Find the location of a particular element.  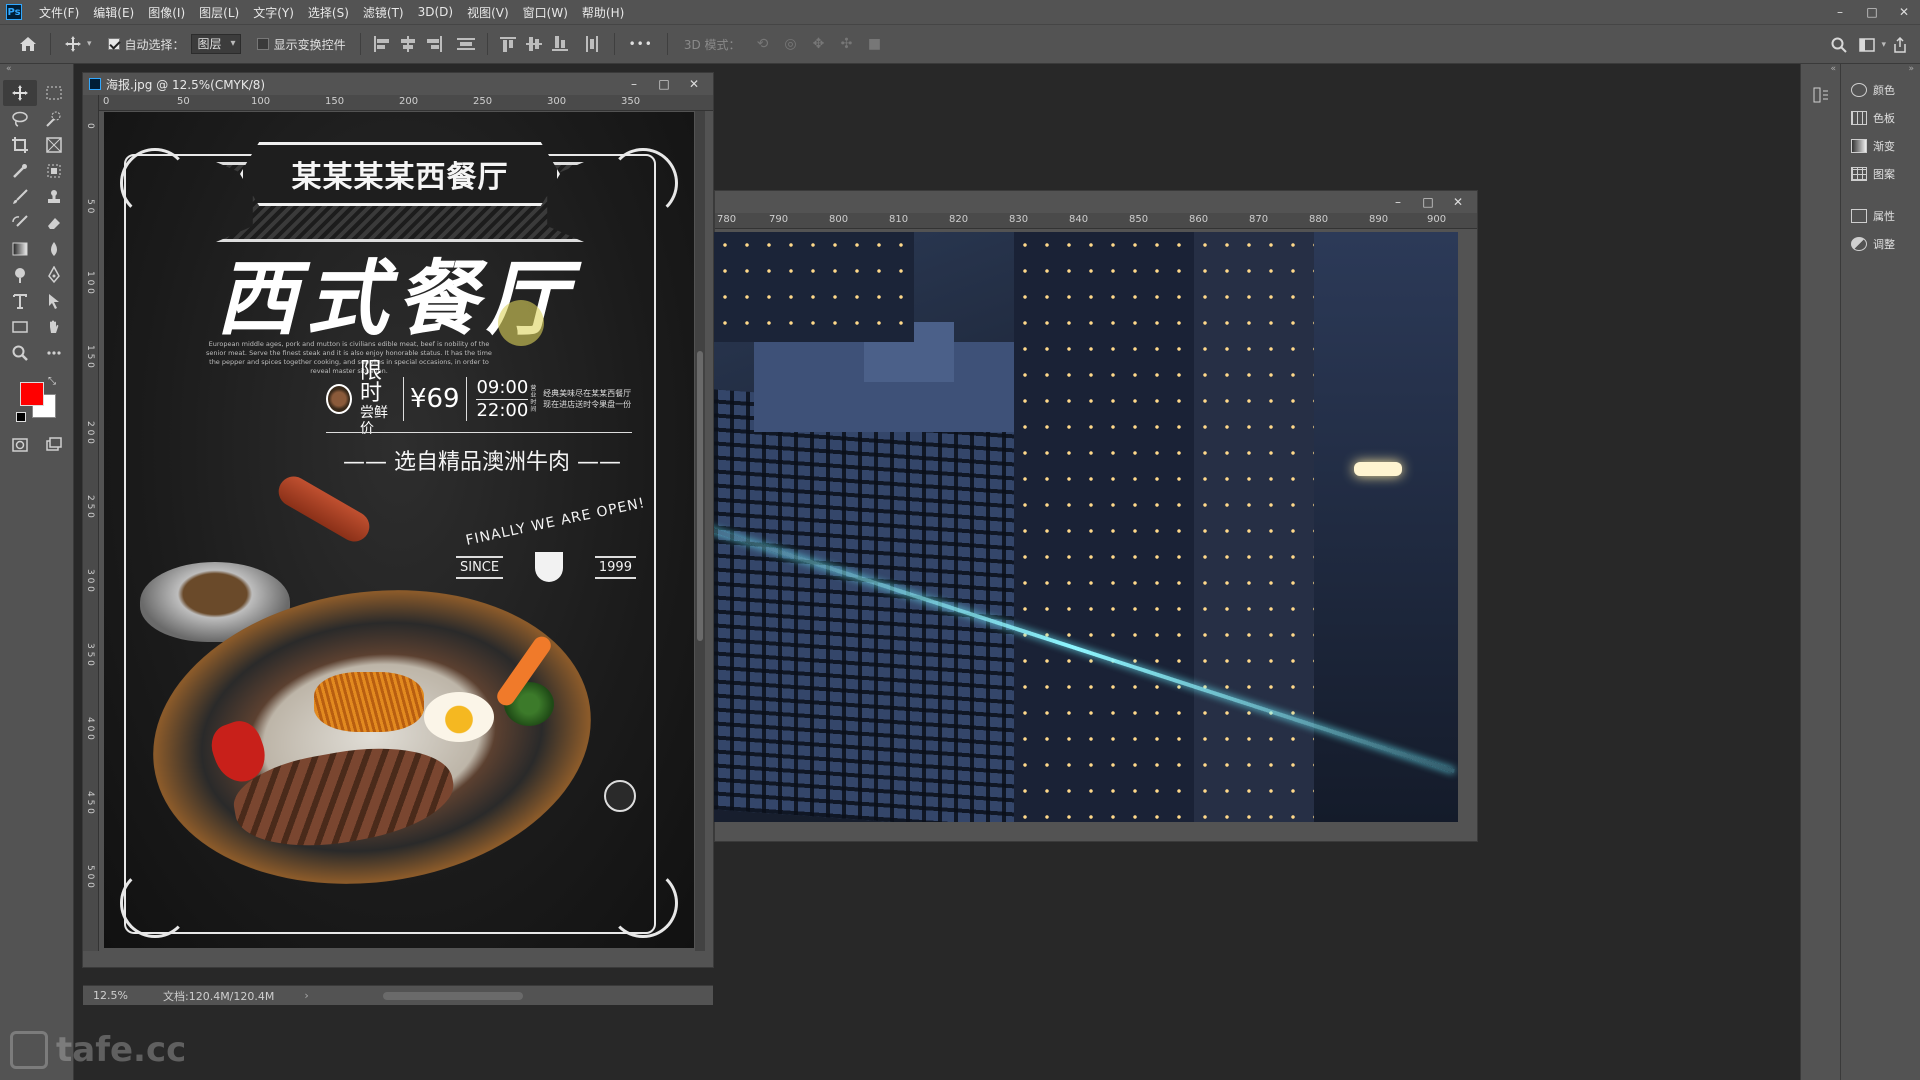

eraser-tool-icon is located at coordinates (54, 223).